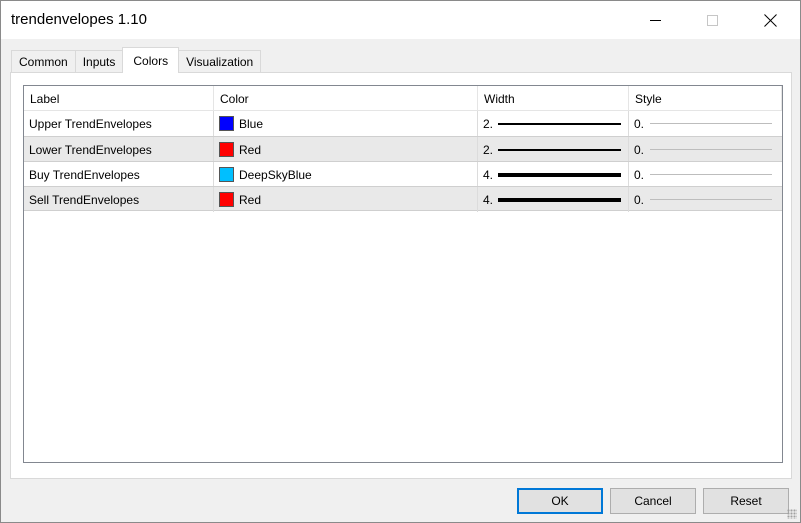  I want to click on tab-colors: Colors, so click(151, 60).